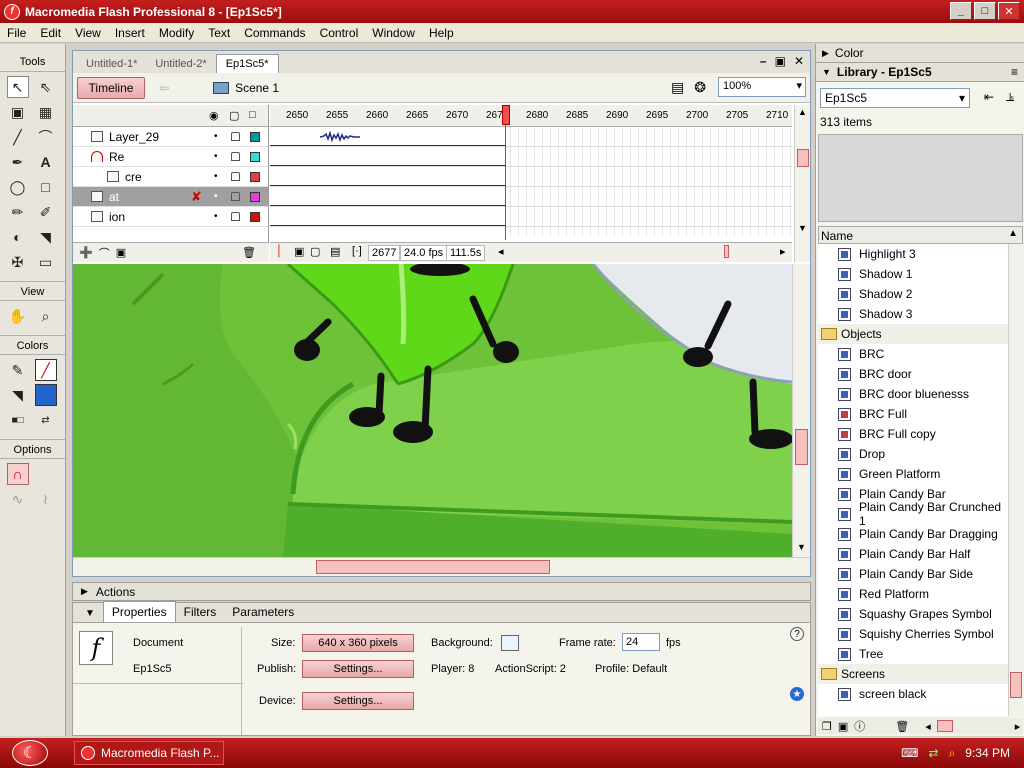 Image resolution: width=1024 pixels, height=768 pixels. What do you see at coordinates (279, 251) in the screenshot?
I see `center-frame-icon: │` at bounding box center [279, 251].